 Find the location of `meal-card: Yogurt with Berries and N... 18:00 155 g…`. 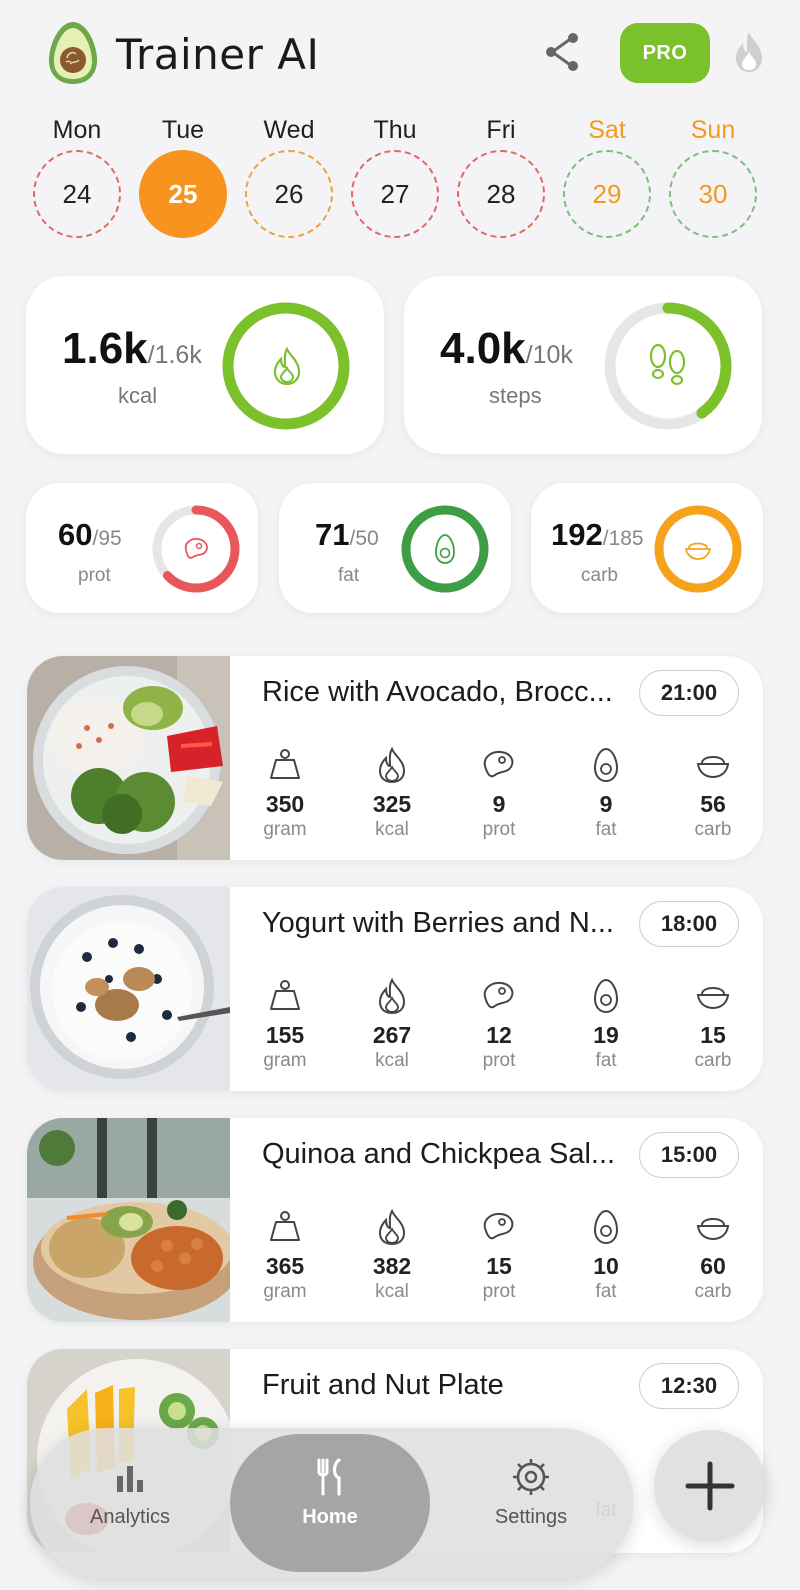

meal-card: Yogurt with Berries and N... 18:00 155 g… is located at coordinates (395, 989).